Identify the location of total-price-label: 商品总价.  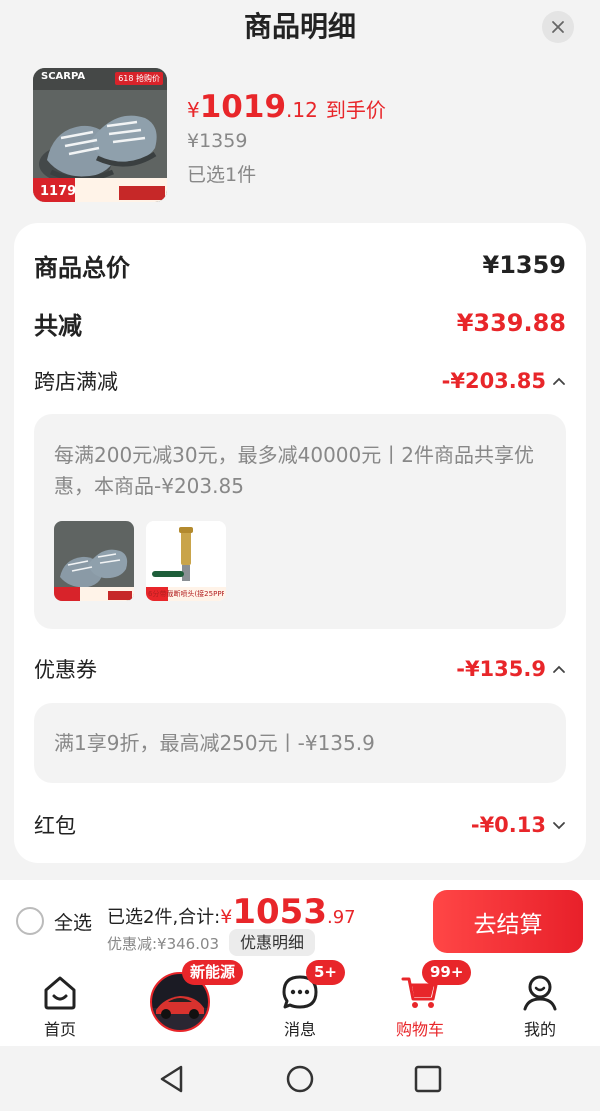
(82, 267).